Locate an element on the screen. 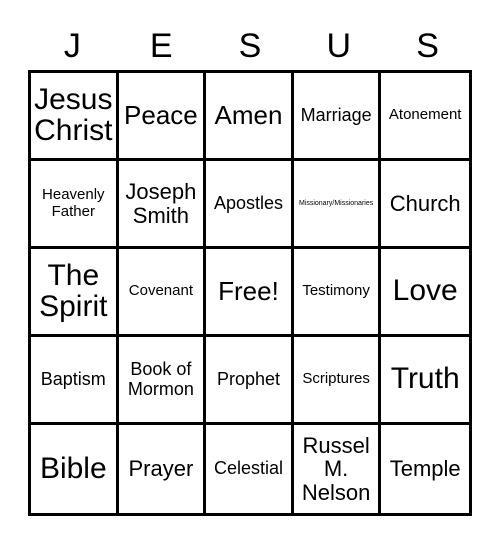 The image size is (501, 544). bingo-cell-label: Heavenly Father is located at coordinates (73, 203).